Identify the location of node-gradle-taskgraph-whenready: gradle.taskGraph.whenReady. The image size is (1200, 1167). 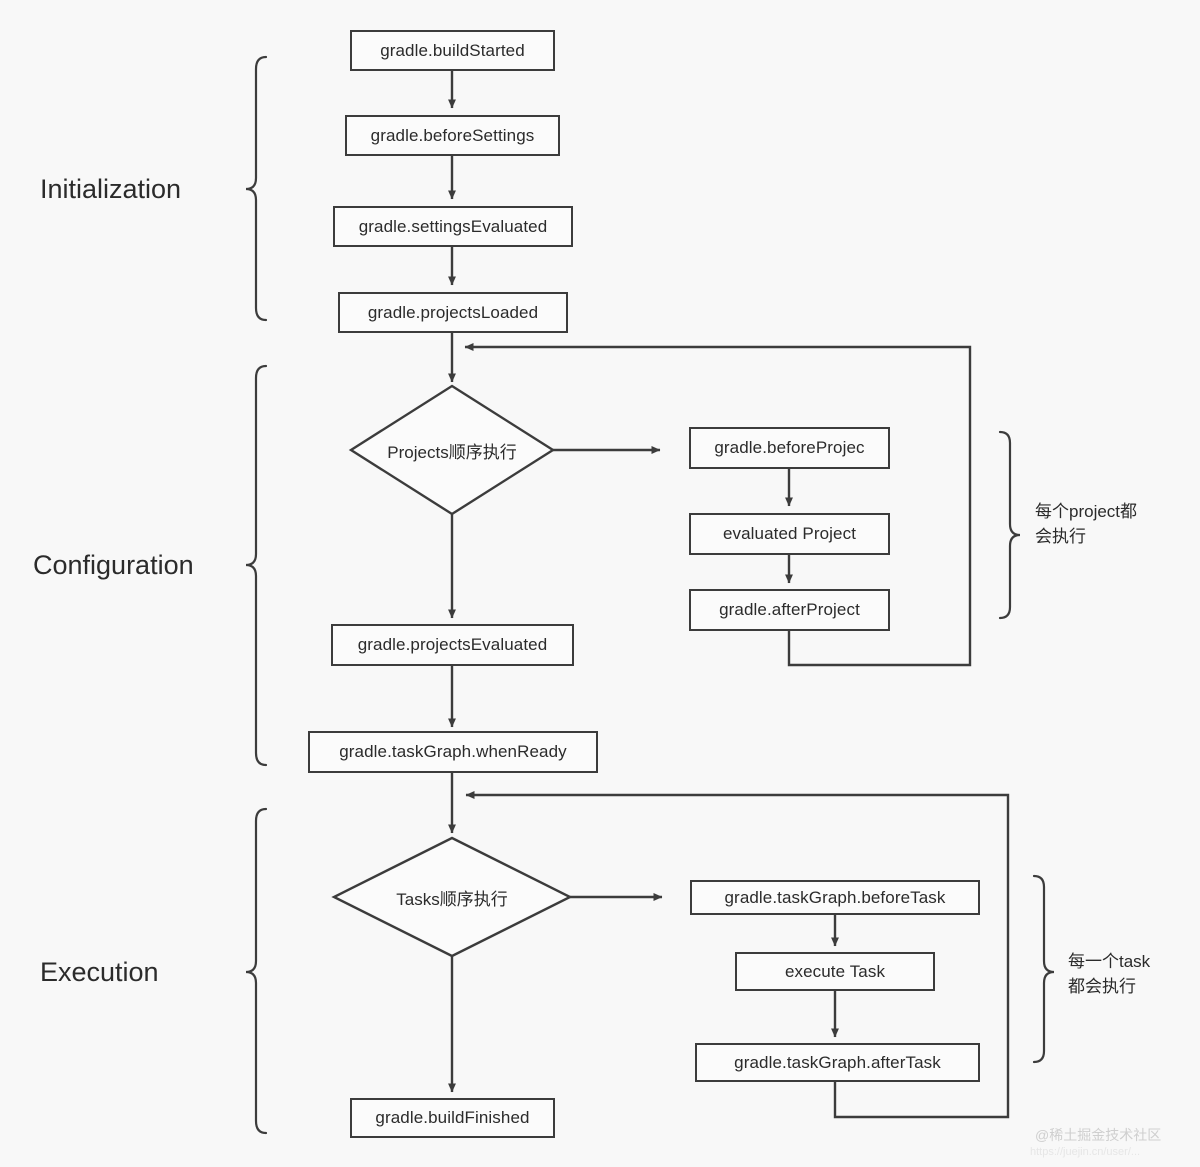
(453, 752).